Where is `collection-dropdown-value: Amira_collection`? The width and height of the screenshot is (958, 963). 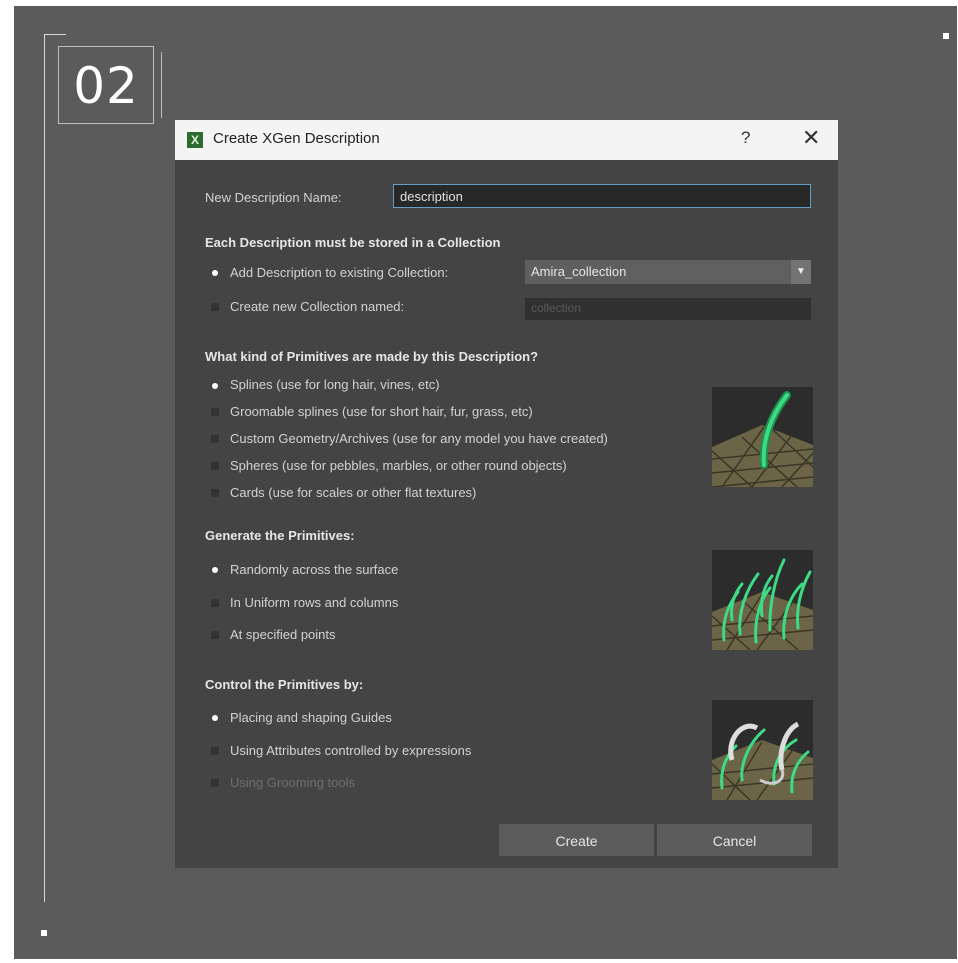
collection-dropdown-value: Amira_collection is located at coordinates (579, 271).